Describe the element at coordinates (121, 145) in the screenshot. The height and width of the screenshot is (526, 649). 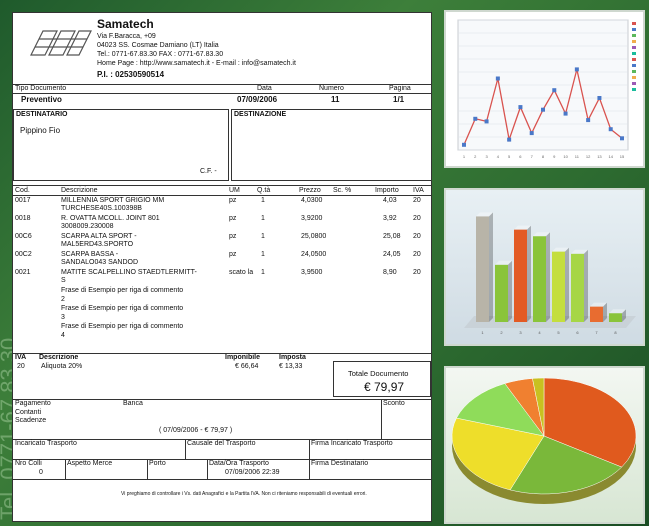
I see `destinatario-box: DESTINATARIO Pippino Fio C.F. -` at that location.